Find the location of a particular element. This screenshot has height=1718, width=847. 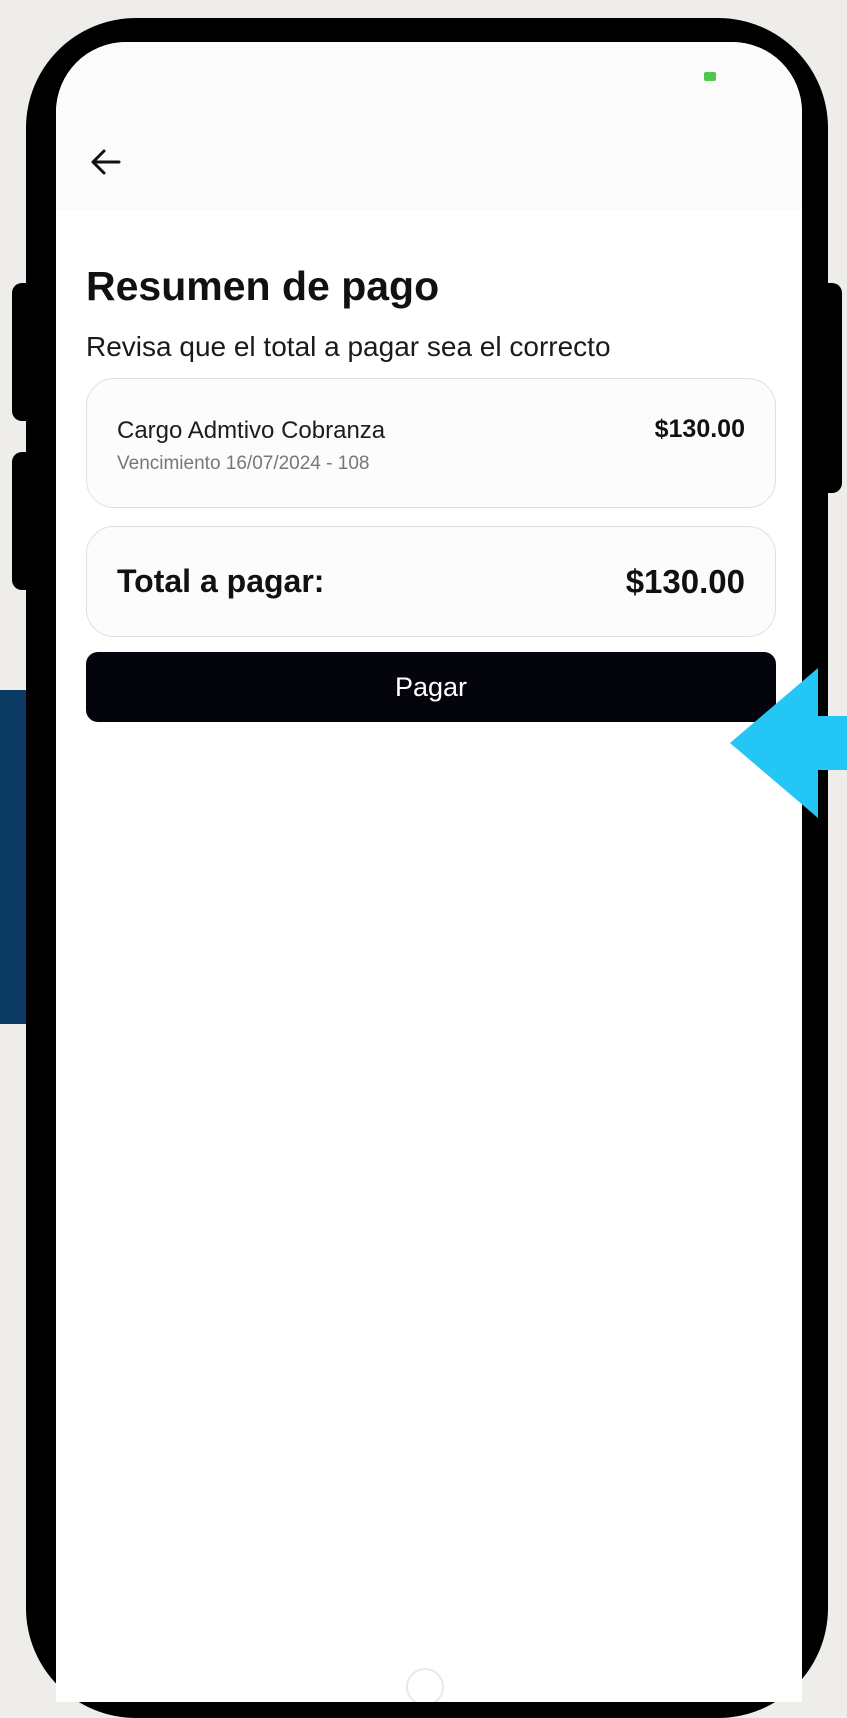

arrow-left-icon is located at coordinates (106, 162).